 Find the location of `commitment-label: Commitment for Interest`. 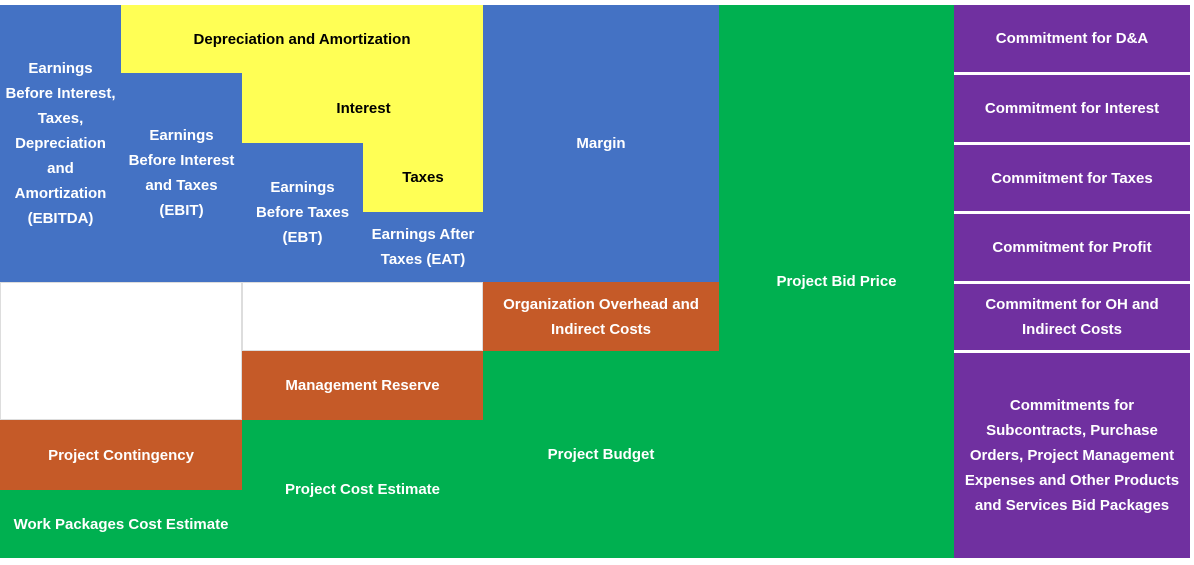

commitment-label: Commitment for Interest is located at coordinates (1072, 108).